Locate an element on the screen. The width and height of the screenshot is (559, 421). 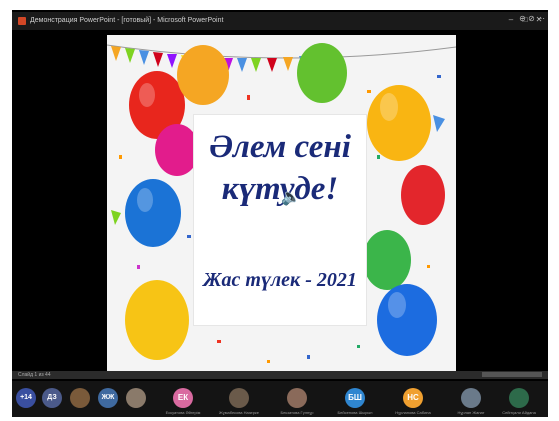
slide-counter: Слайд 1 из 44 is located at coordinates (34, 375).